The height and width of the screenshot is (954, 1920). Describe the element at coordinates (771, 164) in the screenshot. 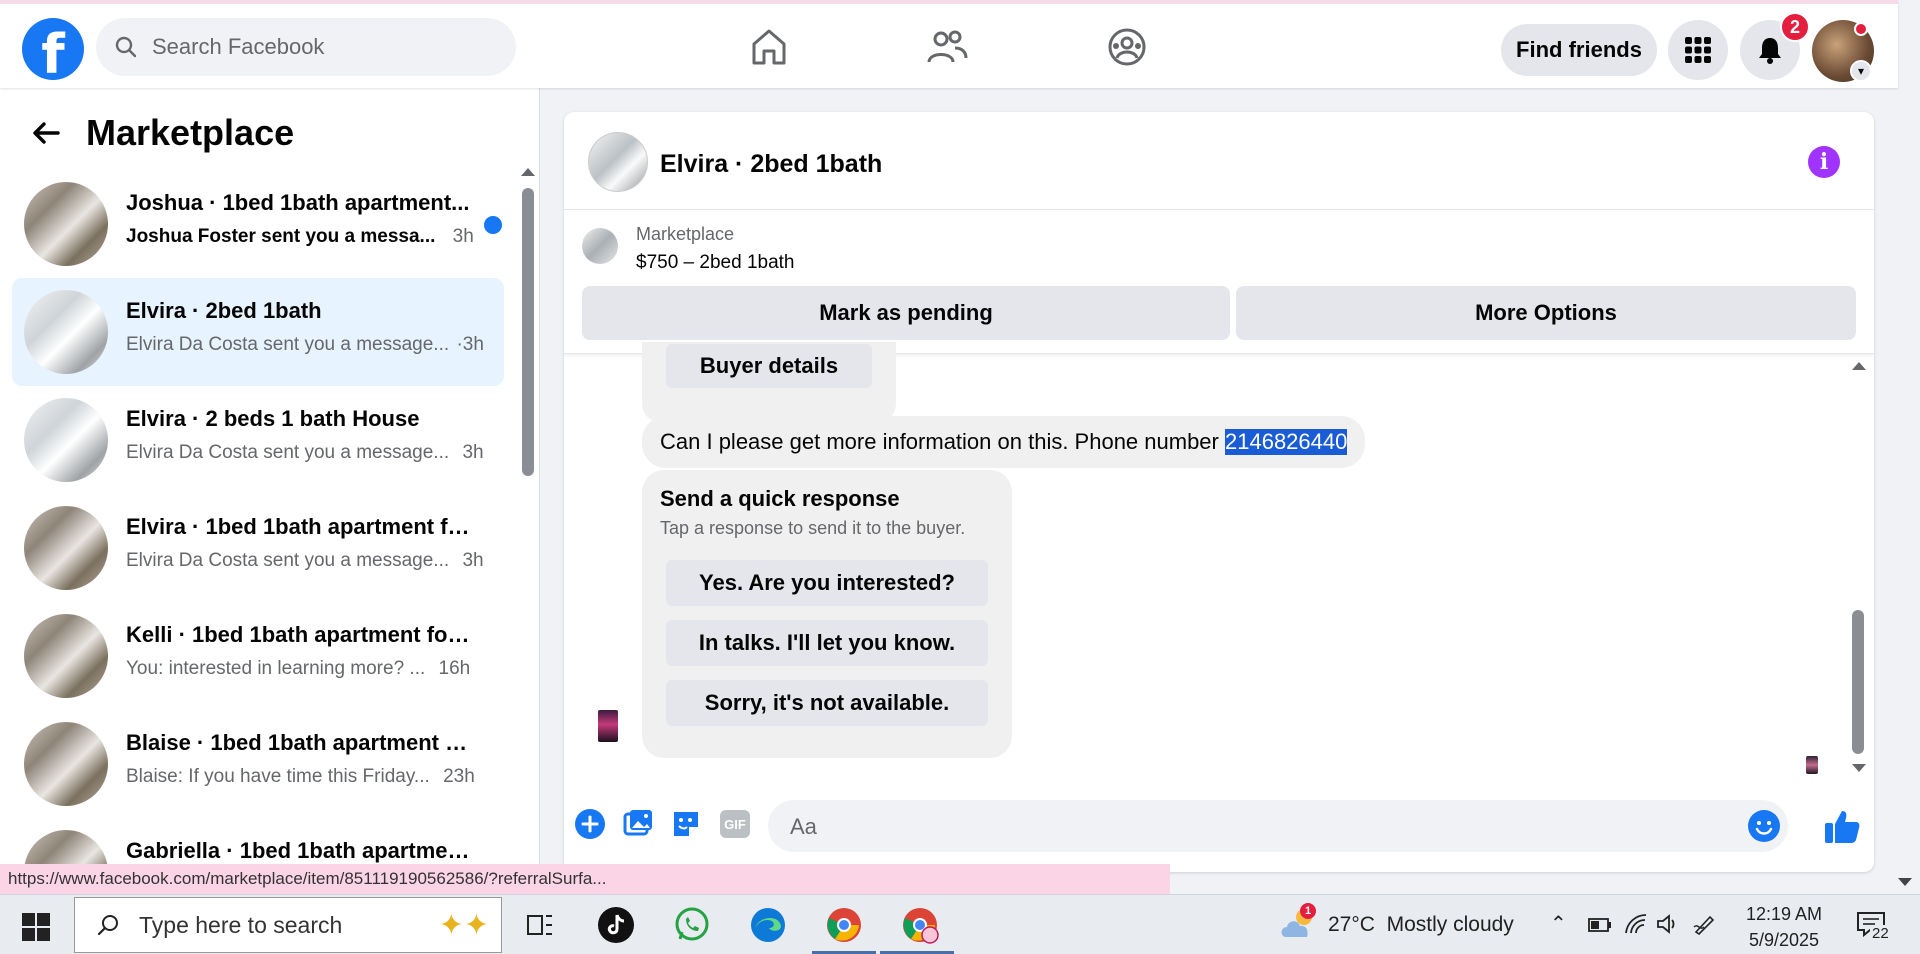

I see `chat-title: Elvira · 2bed 1bath` at that location.